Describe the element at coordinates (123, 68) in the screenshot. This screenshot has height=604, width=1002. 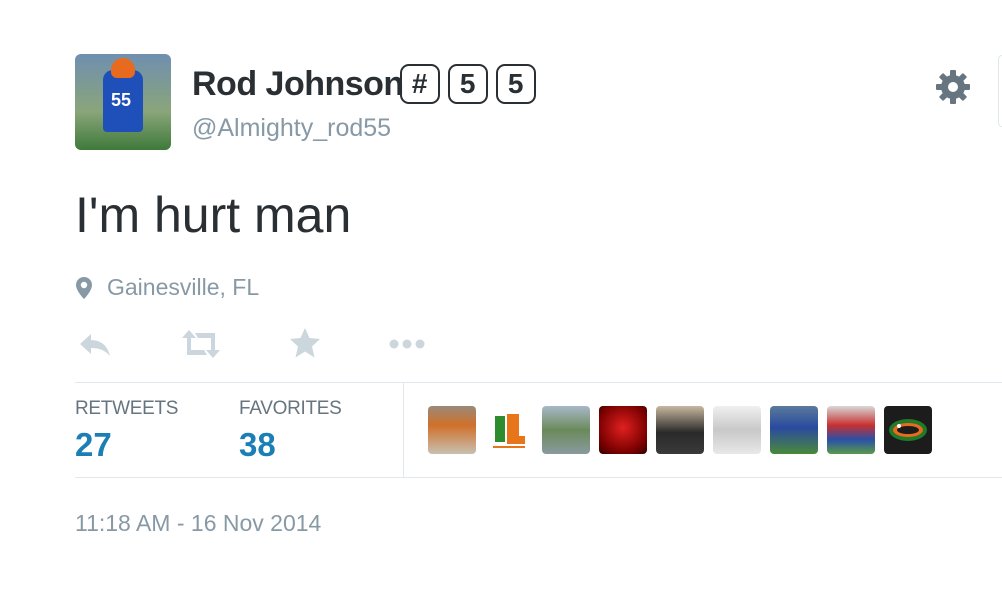
I see `avatar-helmet` at that location.